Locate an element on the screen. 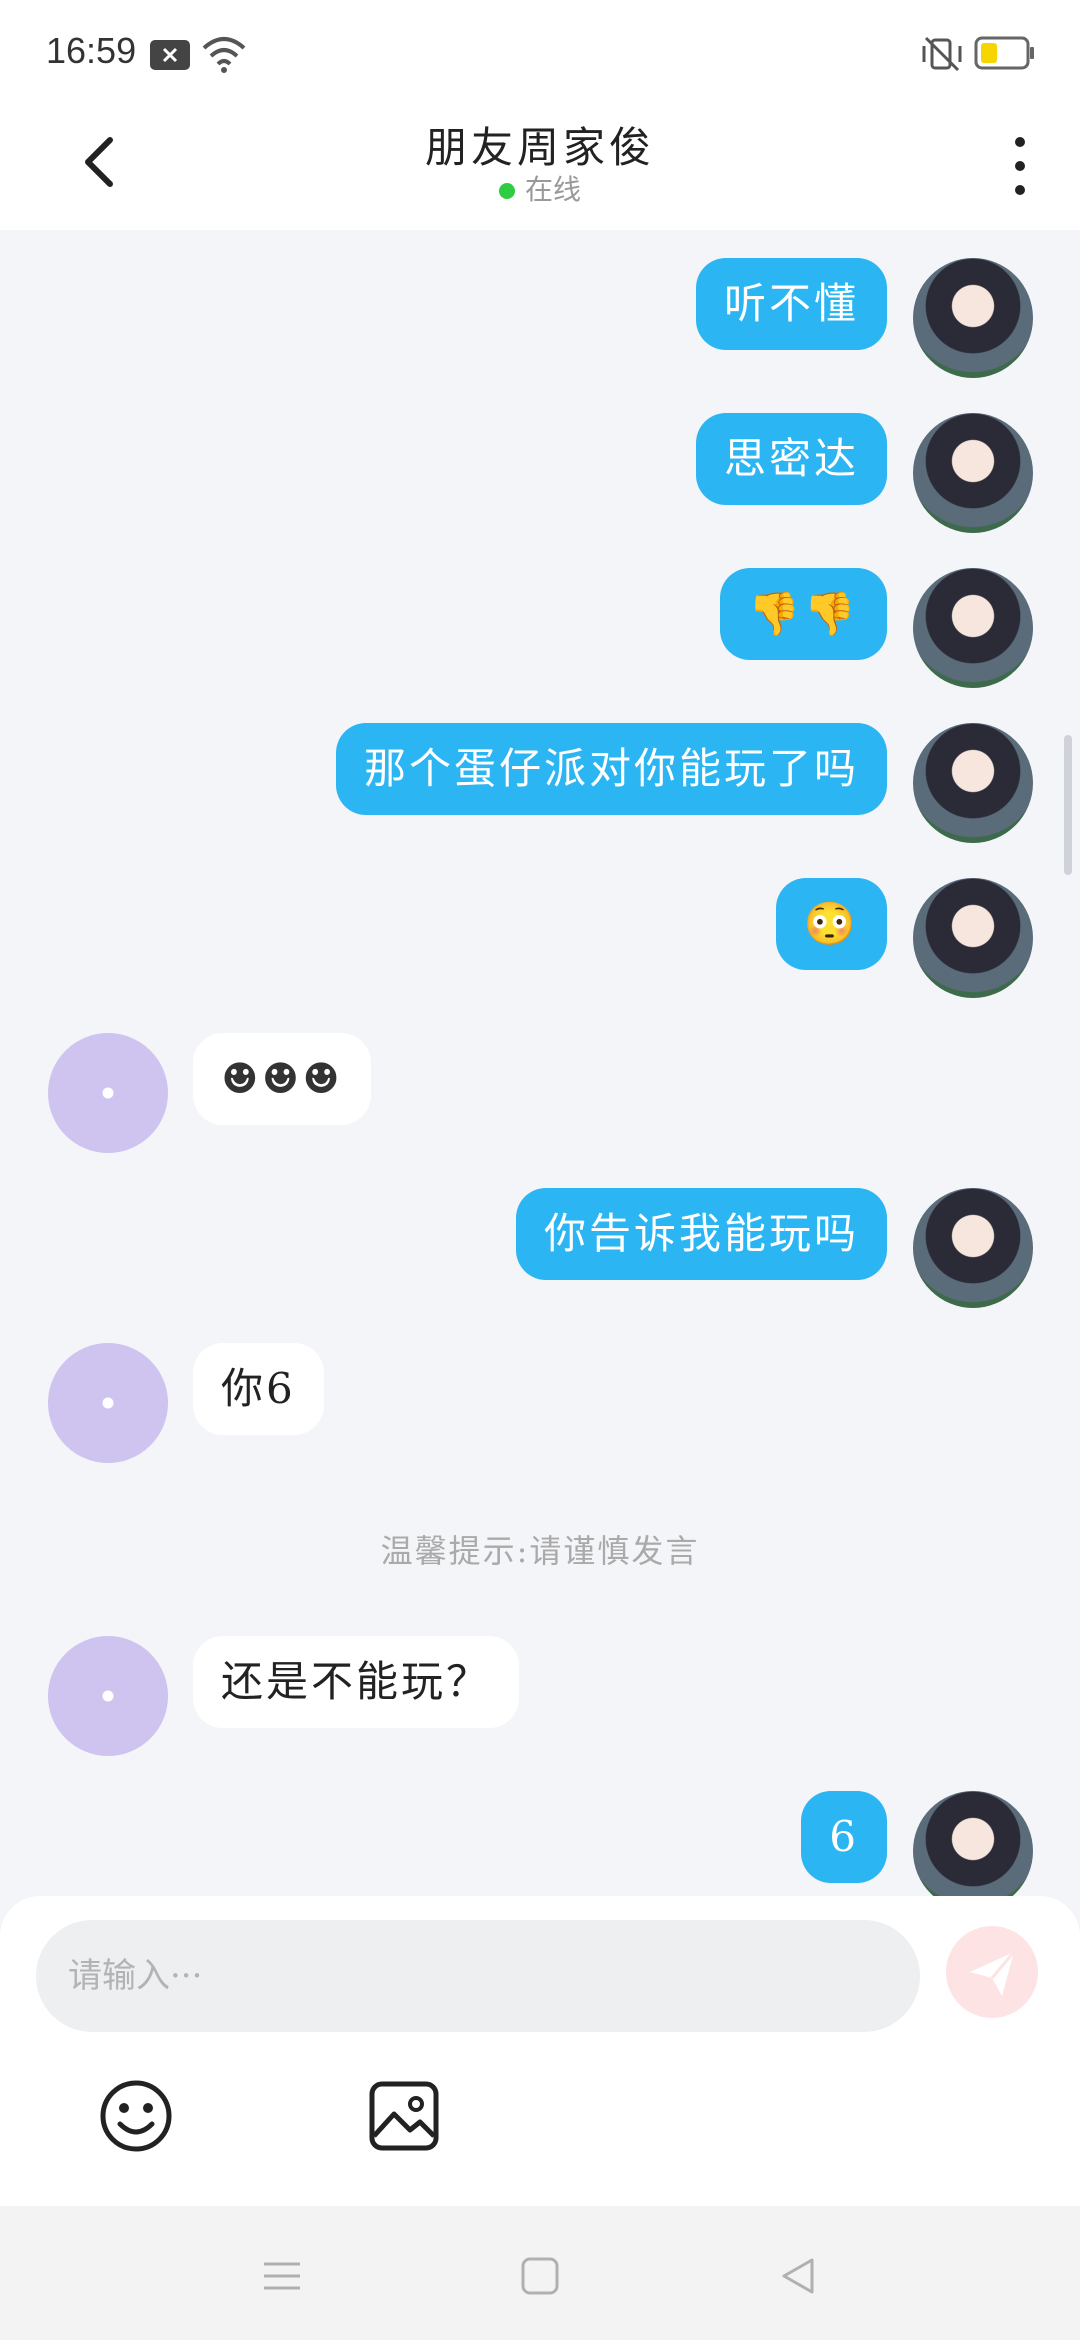 Image resolution: width=1080 pixels, height=2340 pixels. my-message-bubble: 听不懂 is located at coordinates (791, 304).